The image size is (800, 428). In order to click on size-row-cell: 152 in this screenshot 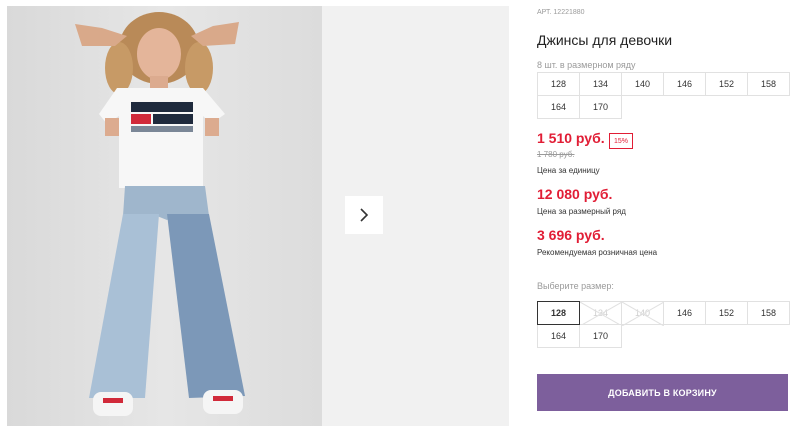, I will do `click(726, 84)`.